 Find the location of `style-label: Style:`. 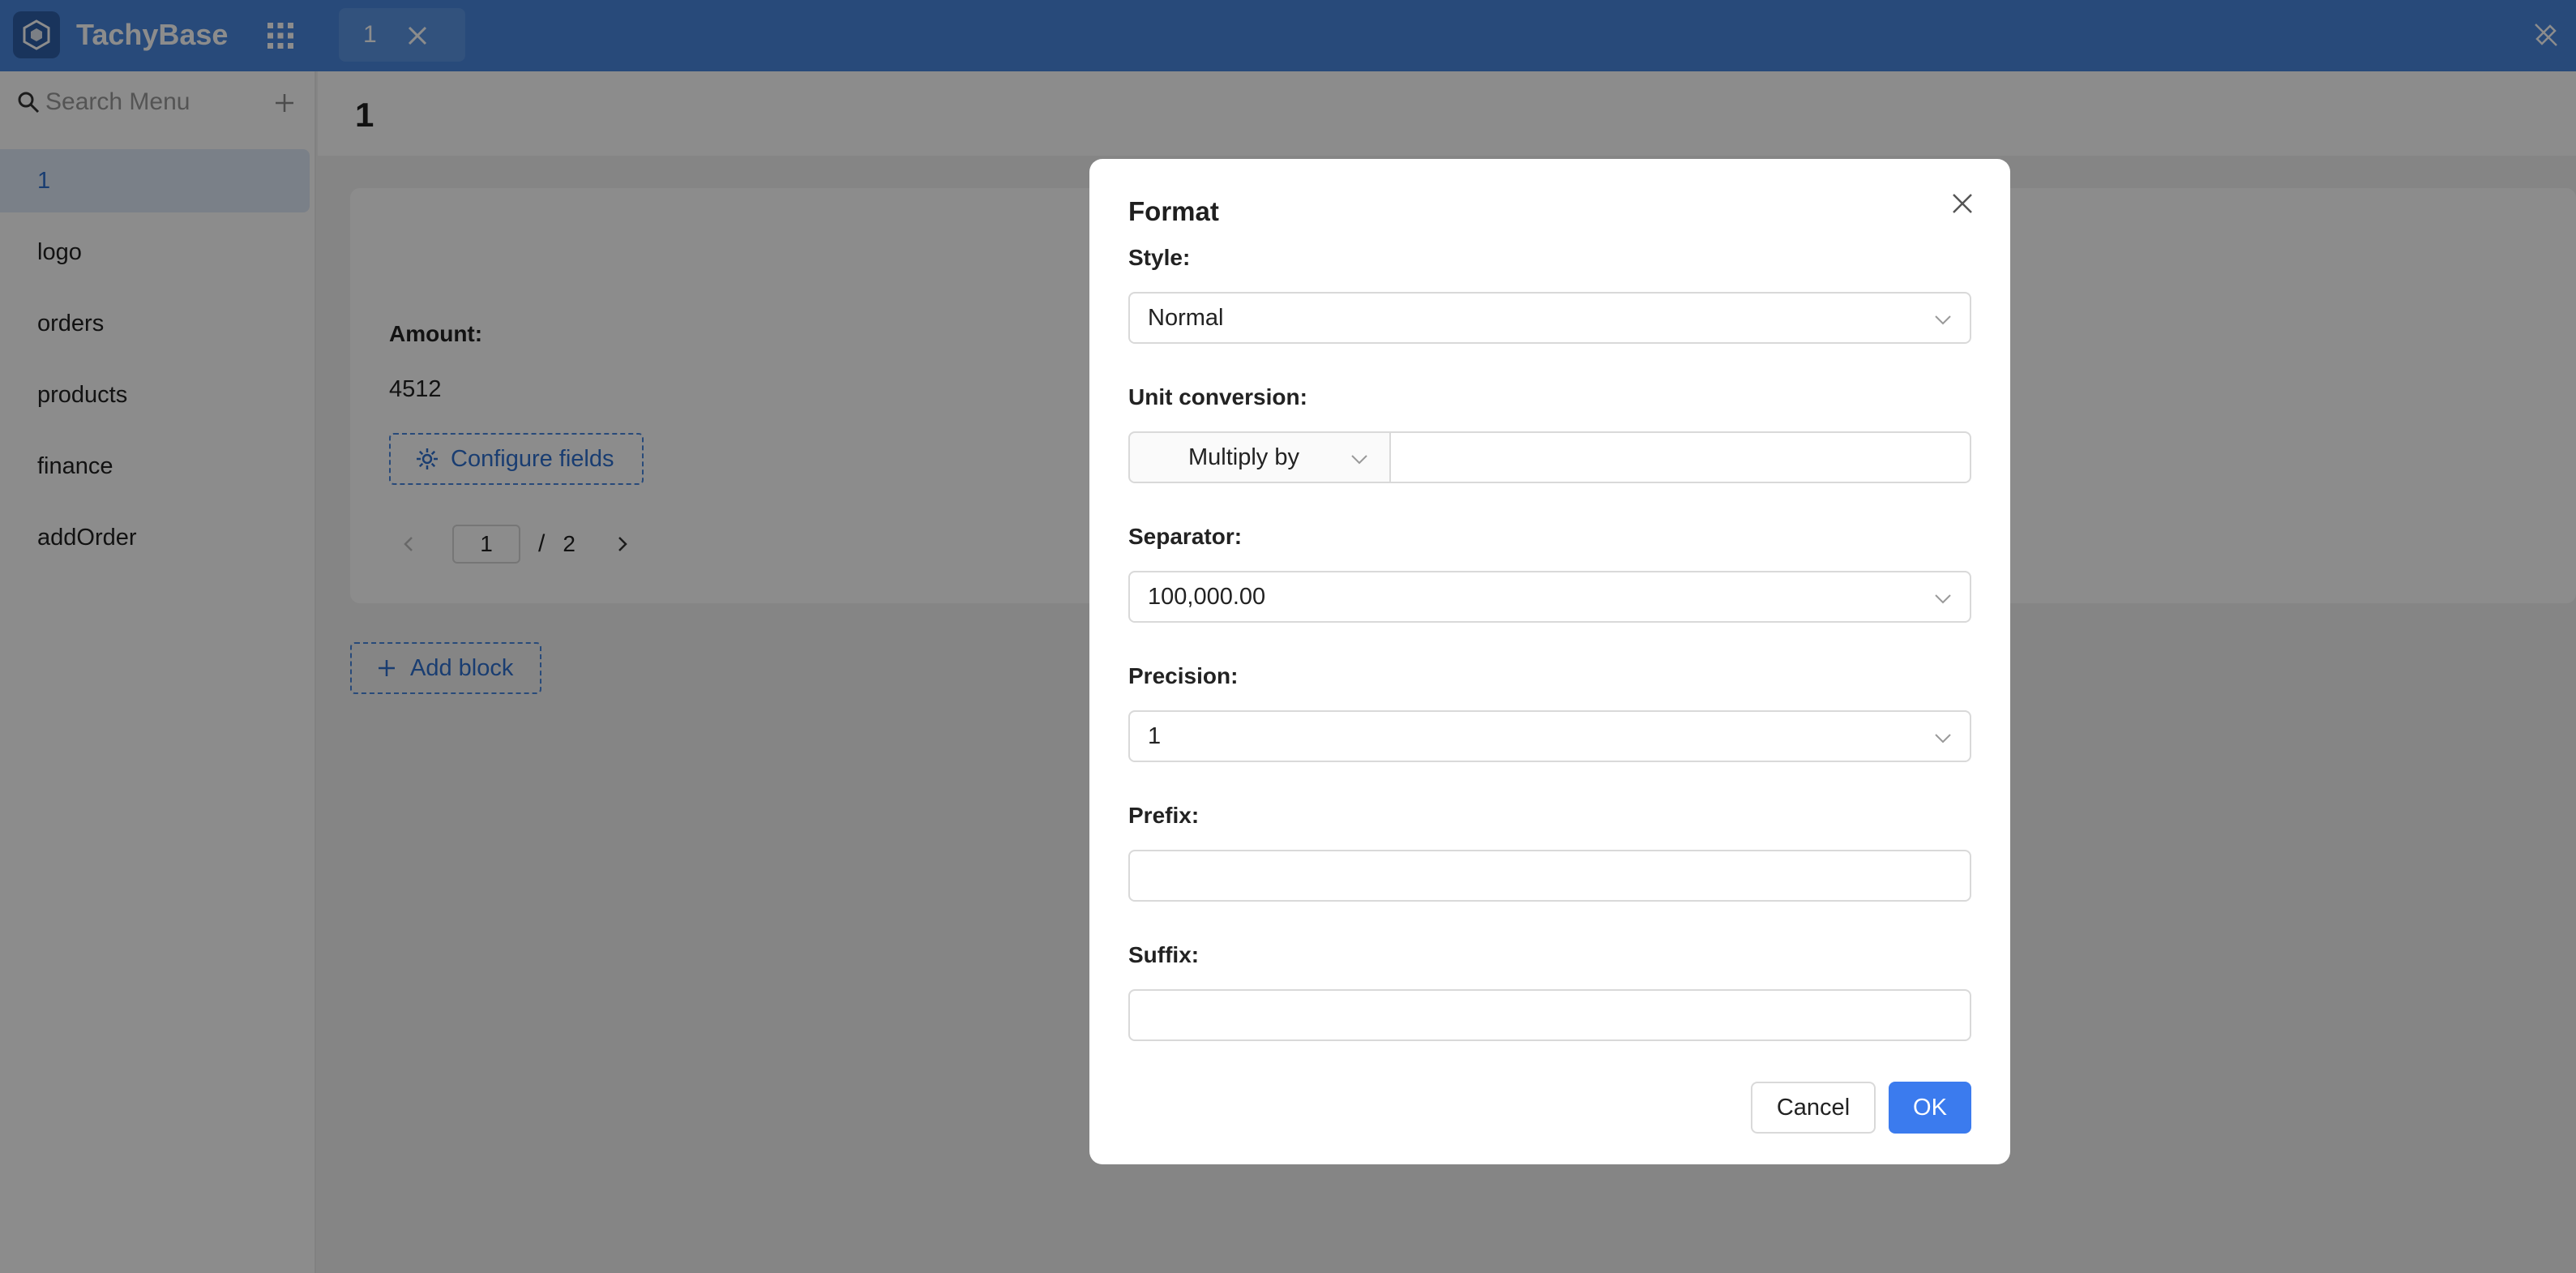

style-label: Style: is located at coordinates (1159, 258).